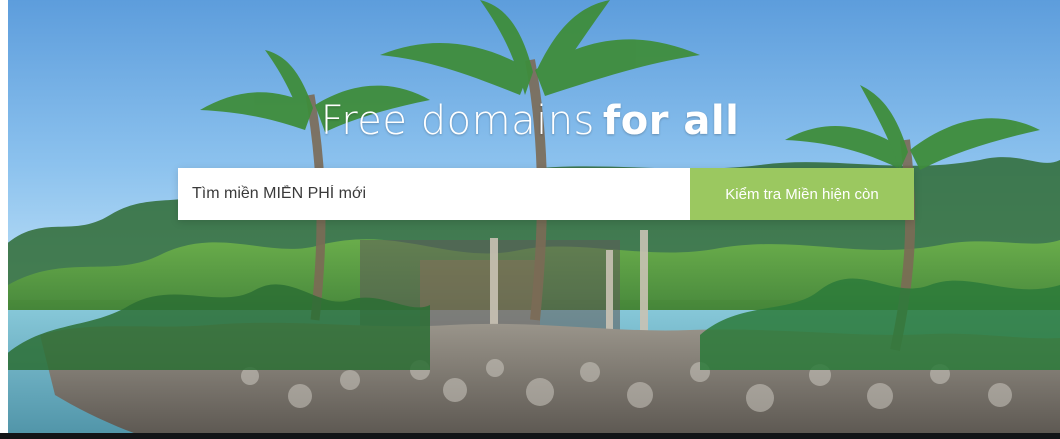 The image size is (1060, 439). What do you see at coordinates (802, 194) in the screenshot?
I see `check-availability-button: Kiểm tra Miền hiện còn` at bounding box center [802, 194].